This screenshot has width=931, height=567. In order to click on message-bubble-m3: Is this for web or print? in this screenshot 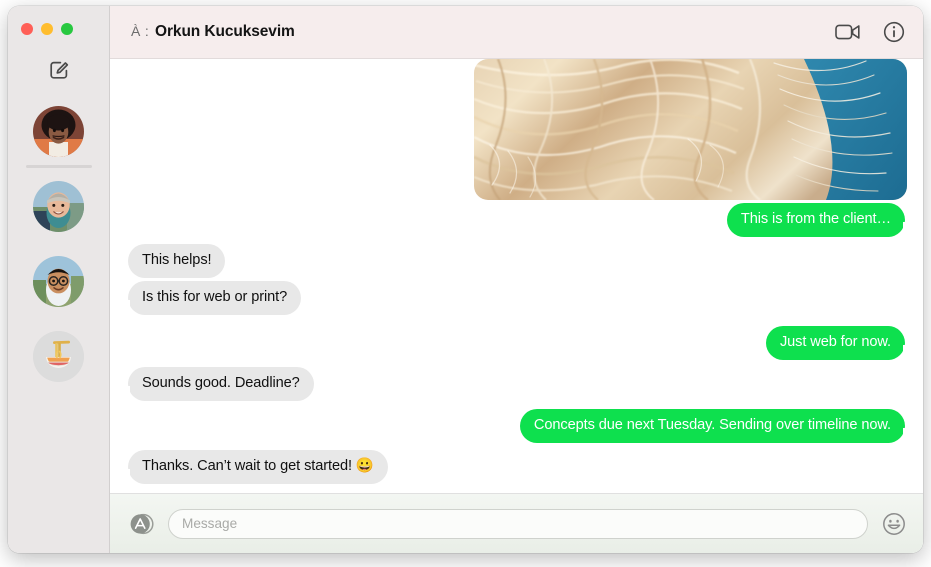, I will do `click(211, 297)`.